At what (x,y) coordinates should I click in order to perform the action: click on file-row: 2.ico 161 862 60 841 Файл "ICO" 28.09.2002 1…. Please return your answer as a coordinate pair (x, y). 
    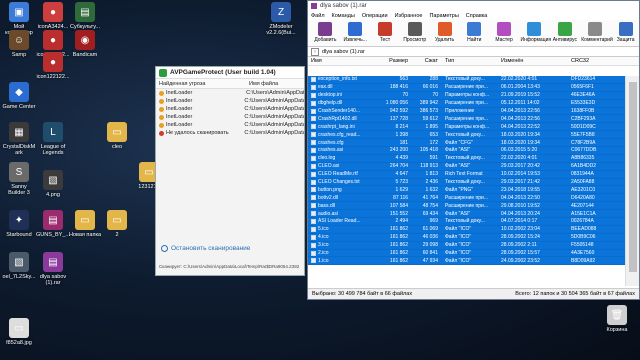
    Looking at the image, I should click on (467, 253).